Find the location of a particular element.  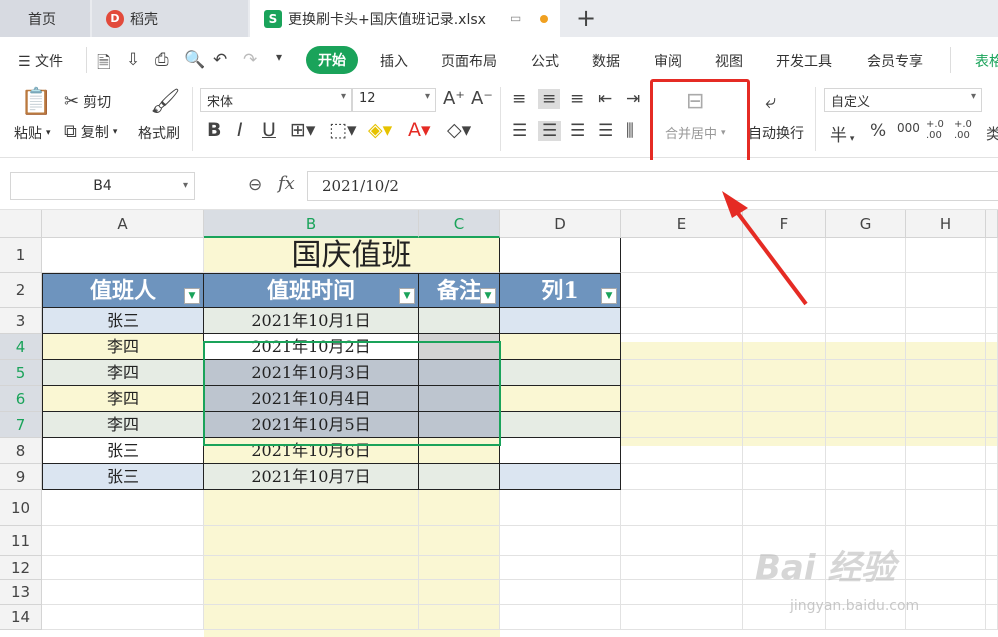

file-menu: ☰ 文件 is located at coordinates (40, 61).